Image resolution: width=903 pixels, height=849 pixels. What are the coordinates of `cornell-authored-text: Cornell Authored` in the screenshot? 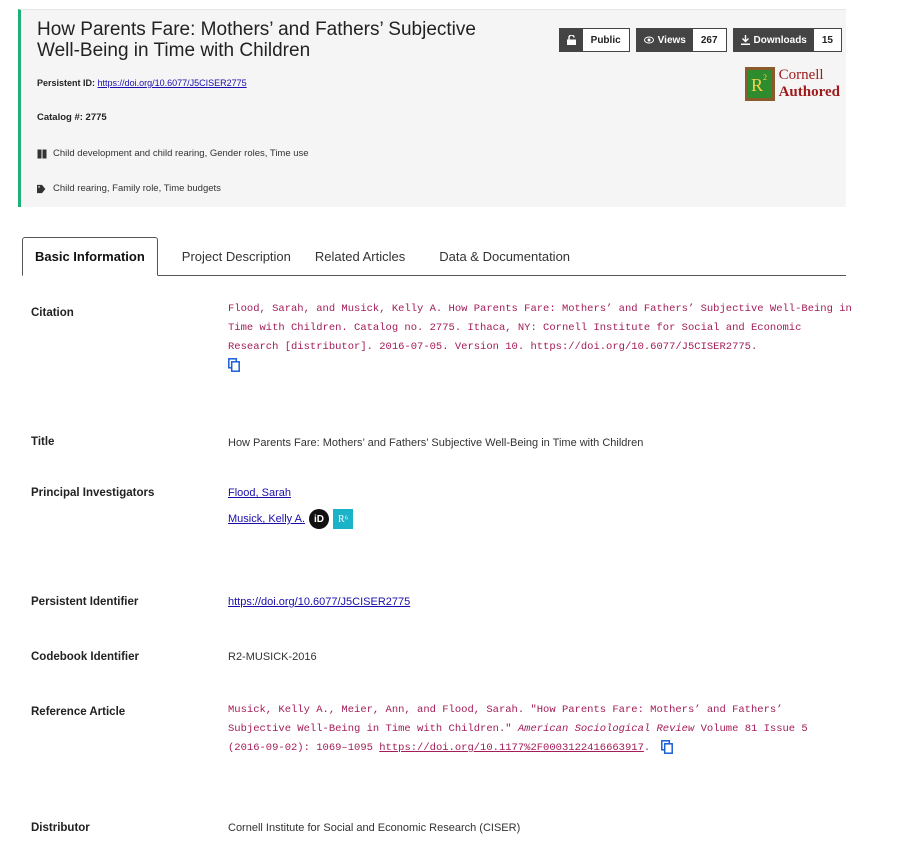 It's located at (809, 84).